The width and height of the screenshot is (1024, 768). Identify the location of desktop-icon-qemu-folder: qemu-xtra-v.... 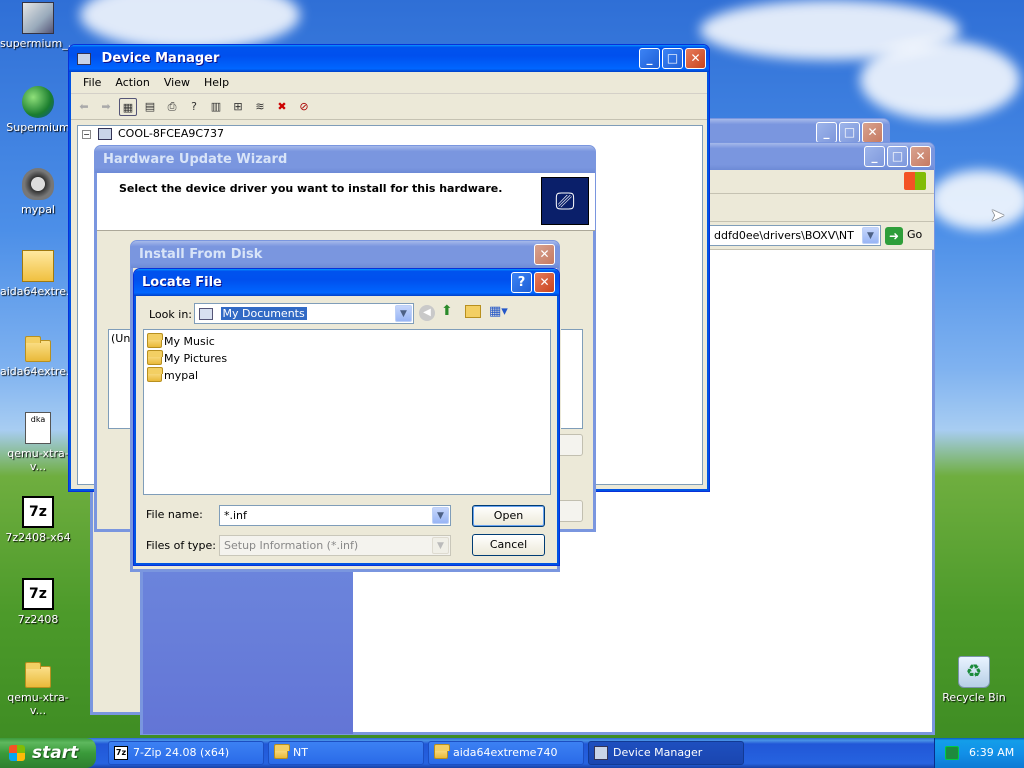
(38, 688).